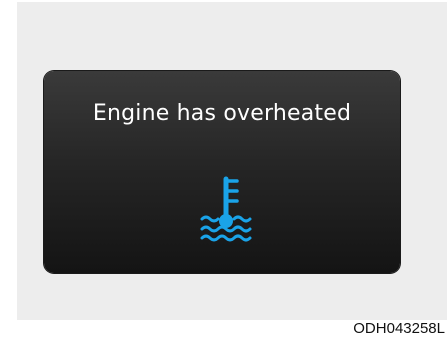 The width and height of the screenshot is (447, 343). Describe the element at coordinates (399, 328) in the screenshot. I see `figure-code: ODH043258L` at that location.